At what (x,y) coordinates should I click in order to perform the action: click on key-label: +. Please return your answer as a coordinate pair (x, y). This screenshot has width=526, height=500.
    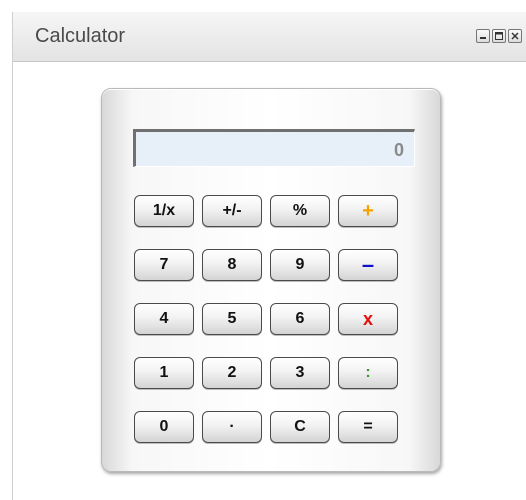
    Looking at the image, I should click on (368, 210).